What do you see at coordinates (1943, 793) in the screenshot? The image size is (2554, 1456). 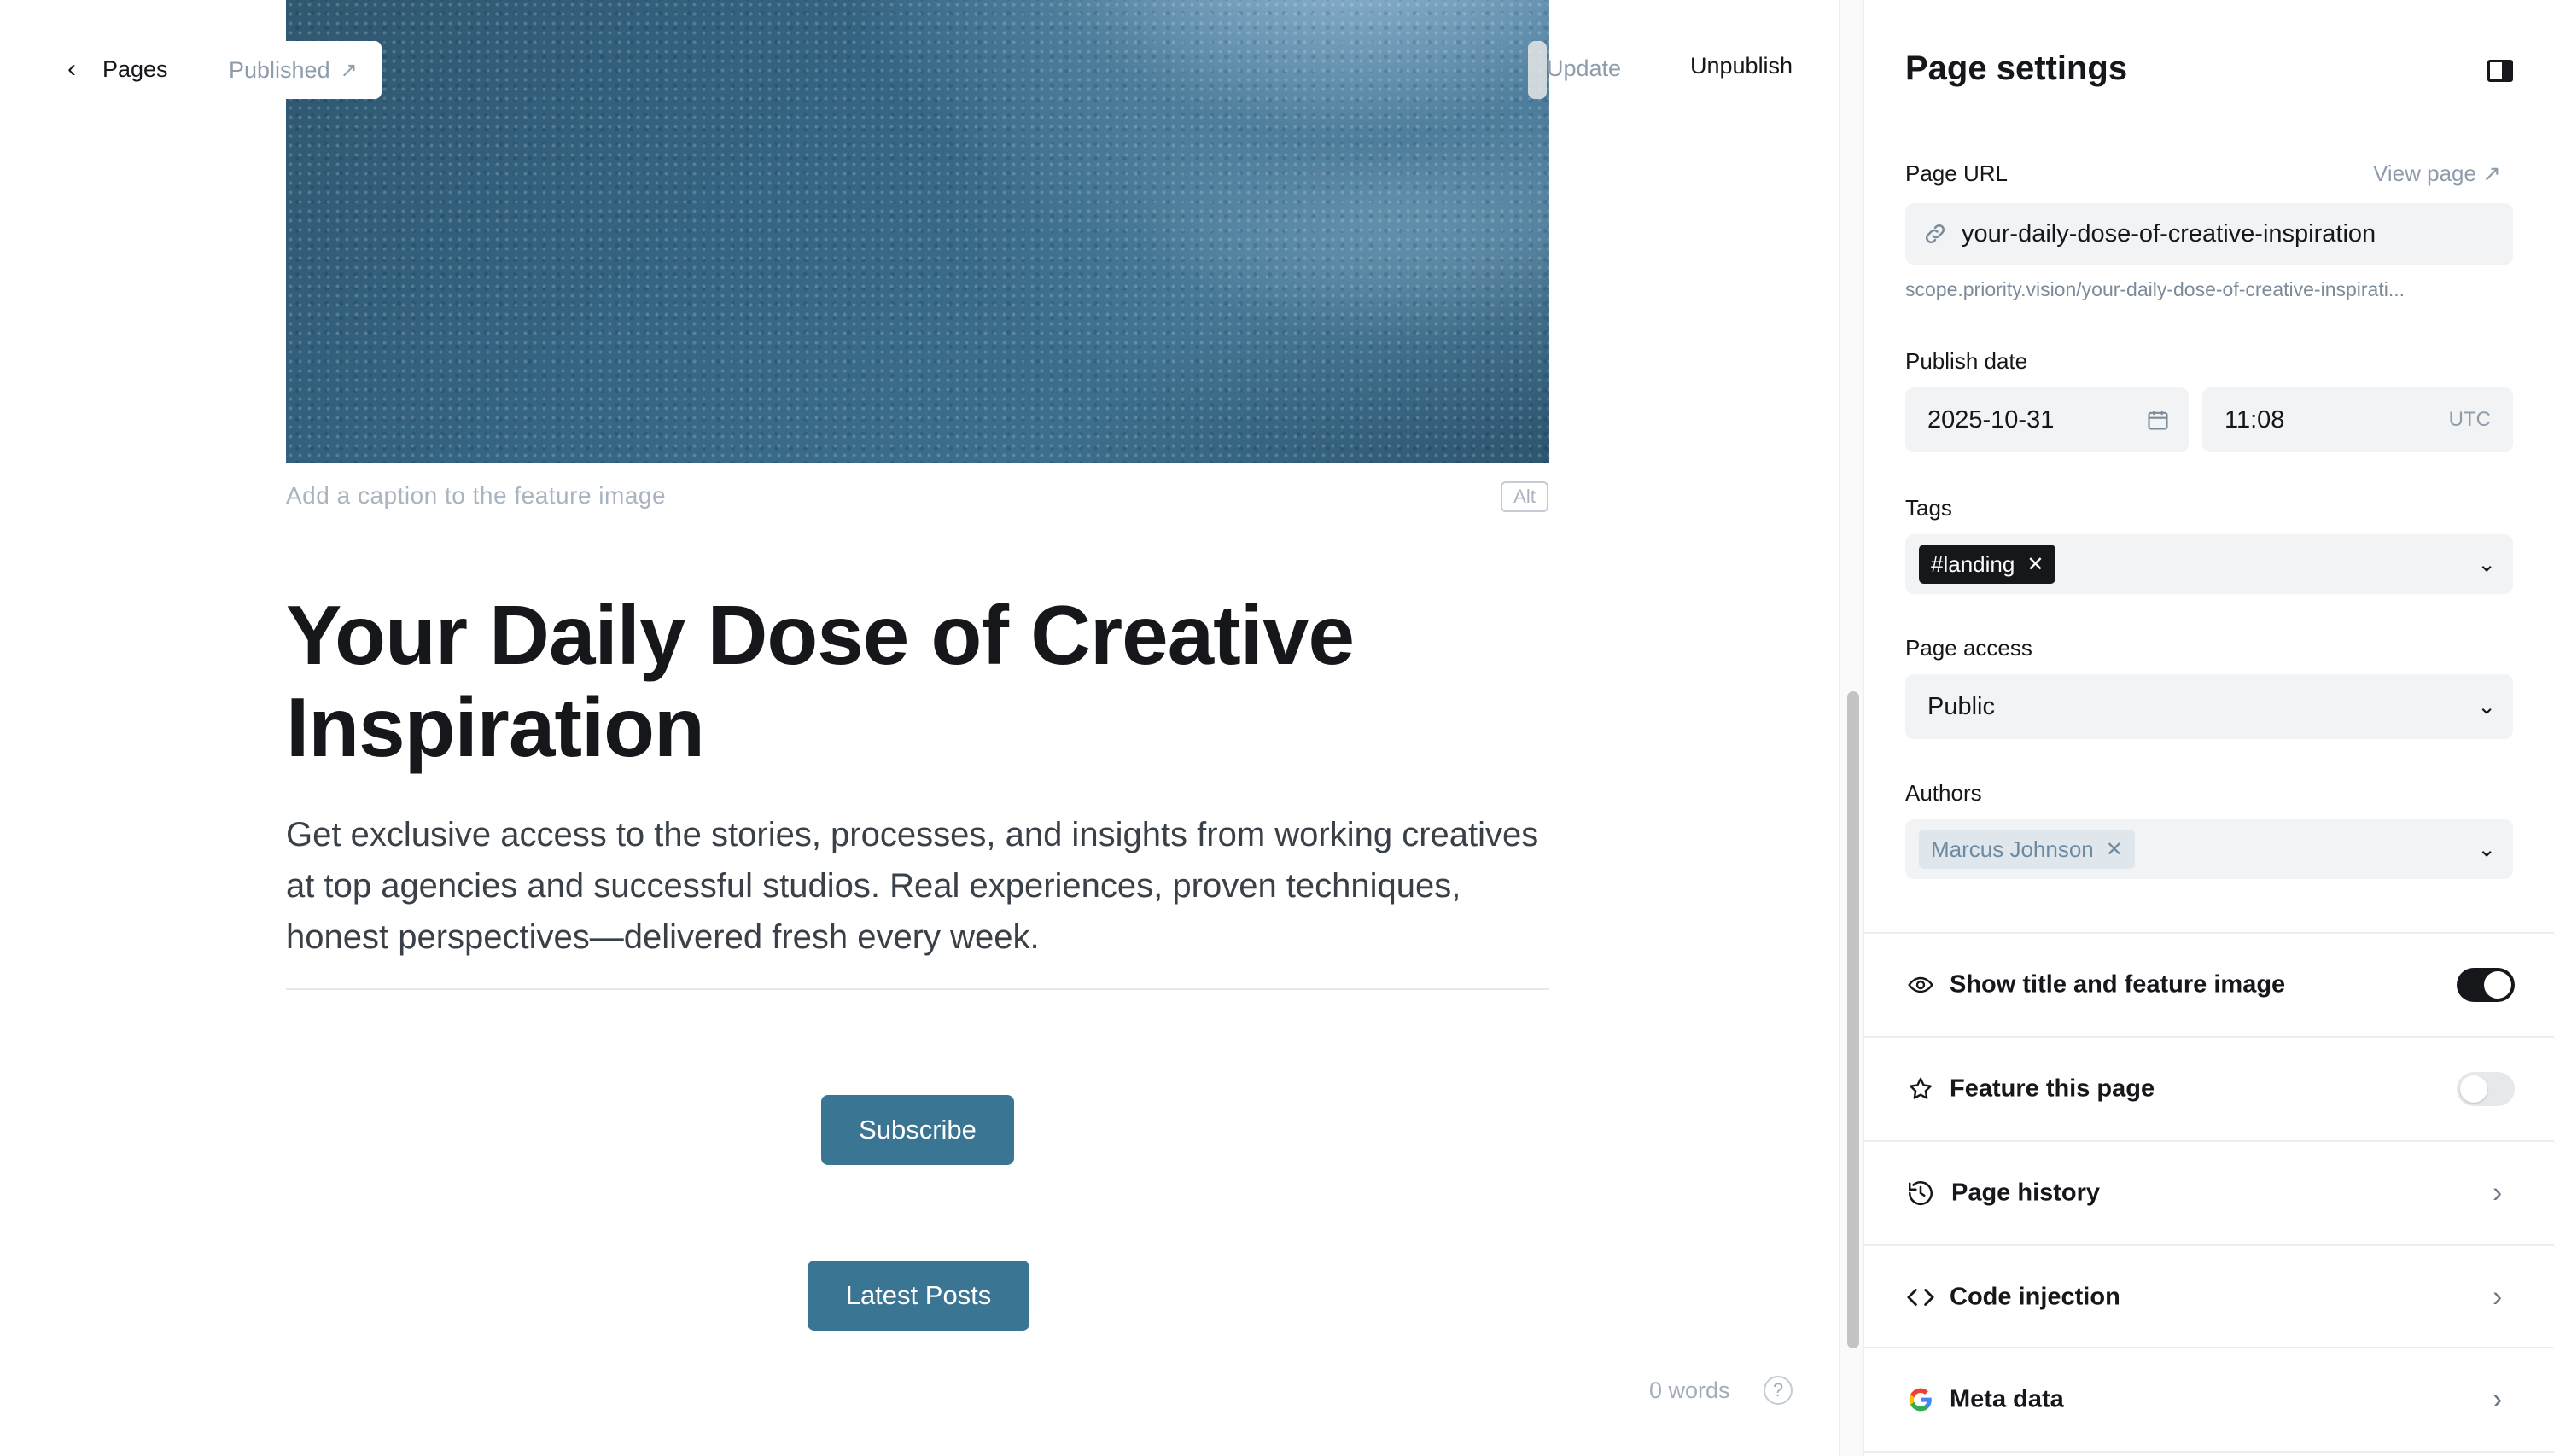 I see `authors-label: Authors` at bounding box center [1943, 793].